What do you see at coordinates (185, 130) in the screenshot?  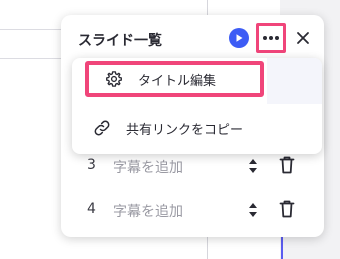 I see `menu-item-label: 共有リンクをコピー` at bounding box center [185, 130].